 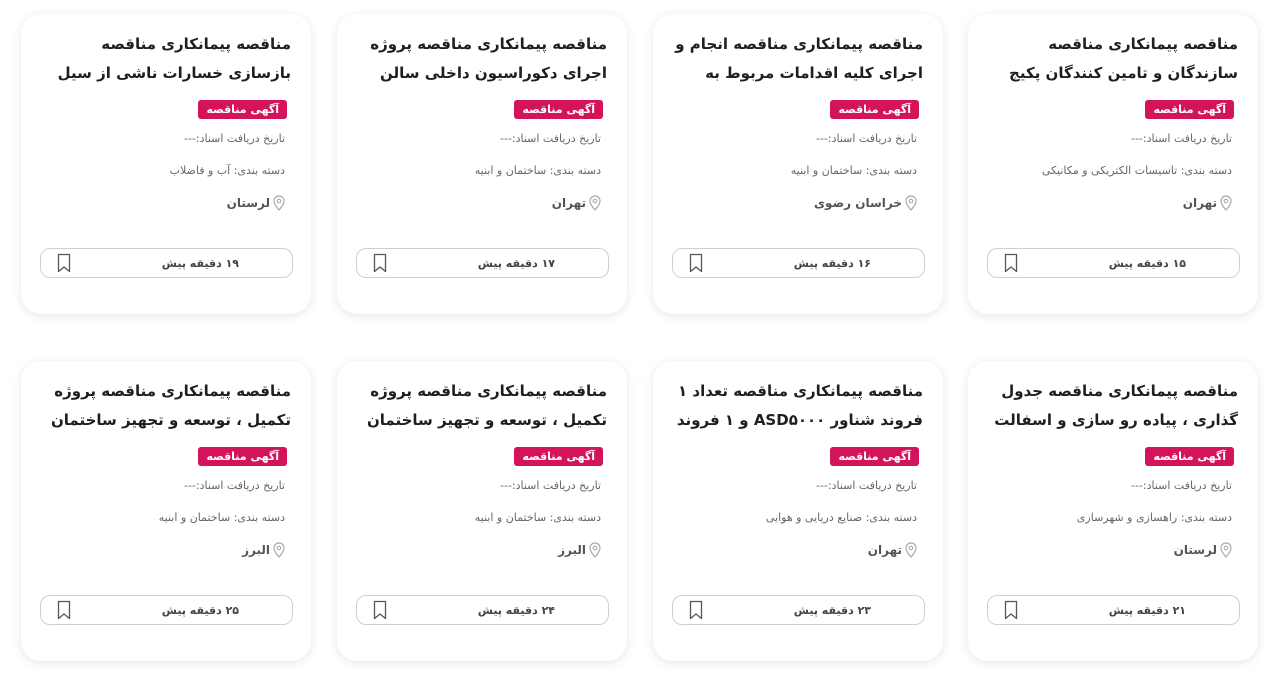 What do you see at coordinates (1147, 610) in the screenshot?
I see `posted-time: ۲۱ دقیقه پیش` at bounding box center [1147, 610].